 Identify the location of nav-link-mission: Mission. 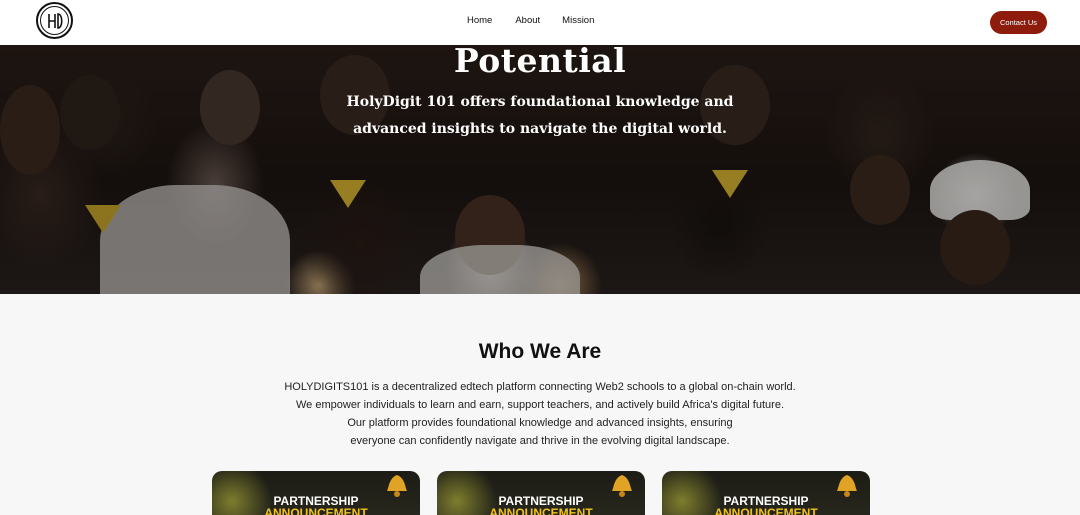
(578, 20).